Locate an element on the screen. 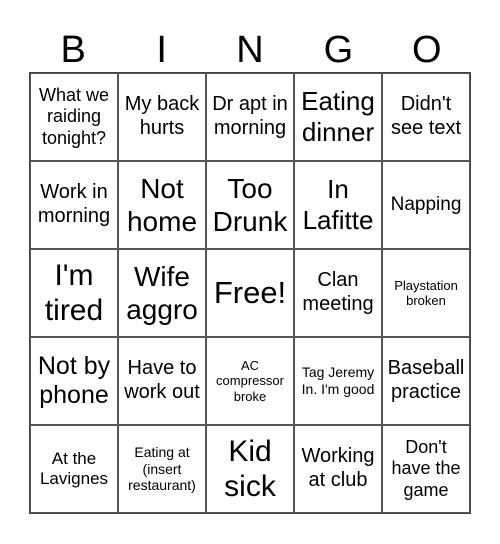  bingo-cell: Work in morning is located at coordinates (74, 205).